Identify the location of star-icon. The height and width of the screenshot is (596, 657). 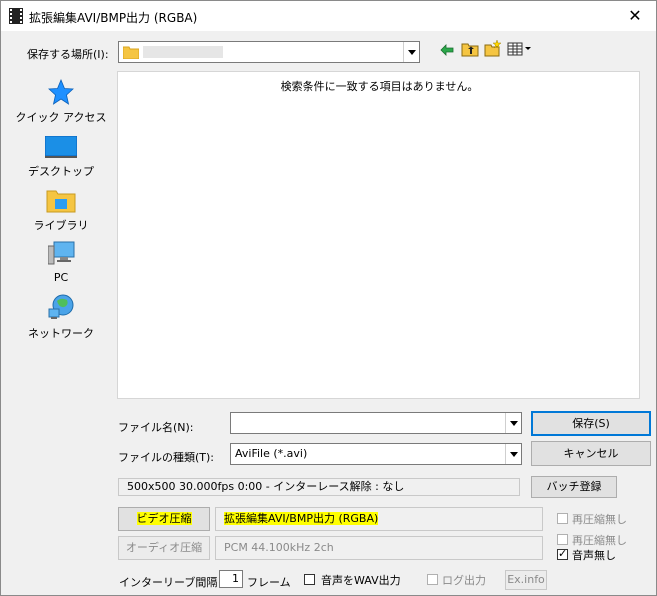
(61, 92).